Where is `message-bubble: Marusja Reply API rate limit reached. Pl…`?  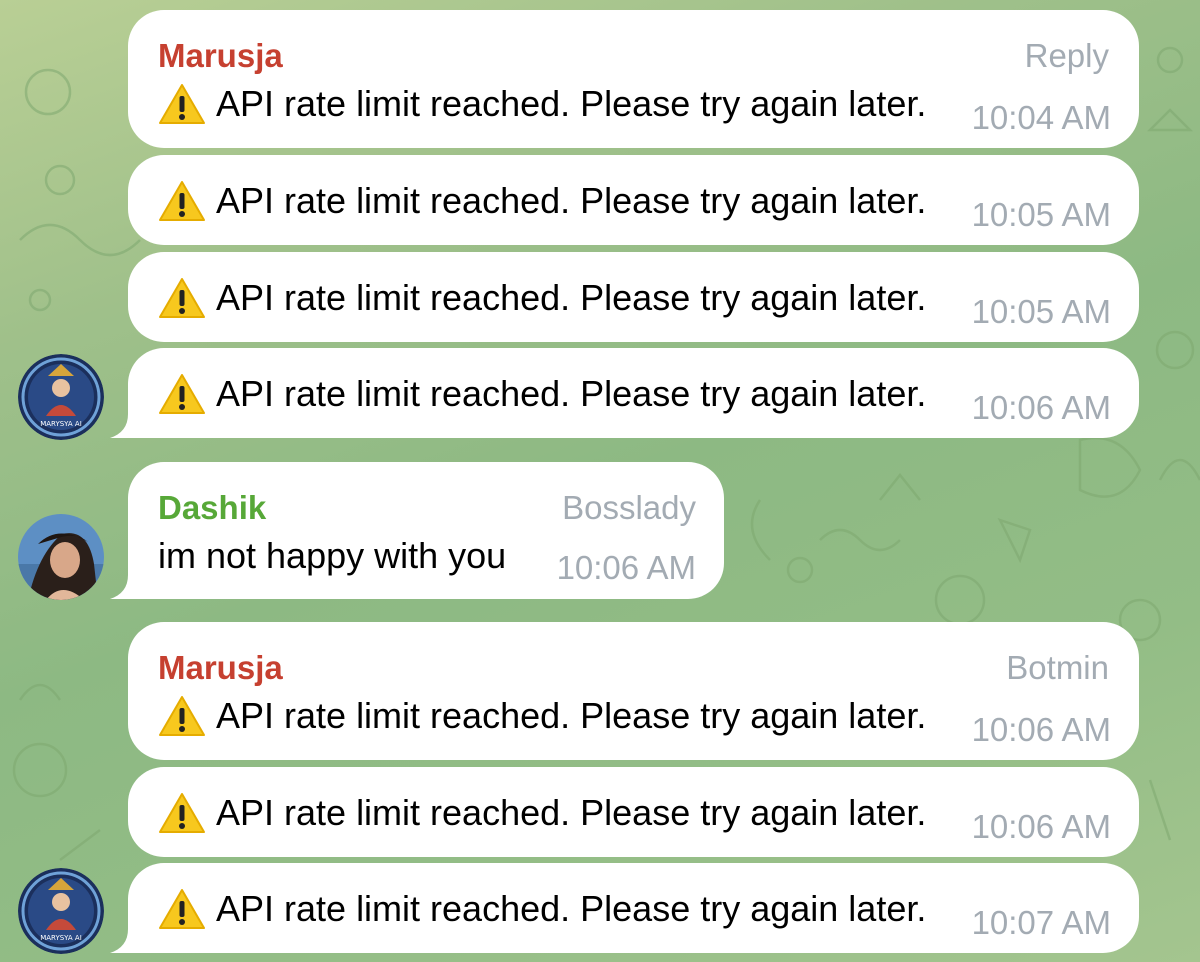 message-bubble: Marusja Reply API rate limit reached. Pl… is located at coordinates (633, 79).